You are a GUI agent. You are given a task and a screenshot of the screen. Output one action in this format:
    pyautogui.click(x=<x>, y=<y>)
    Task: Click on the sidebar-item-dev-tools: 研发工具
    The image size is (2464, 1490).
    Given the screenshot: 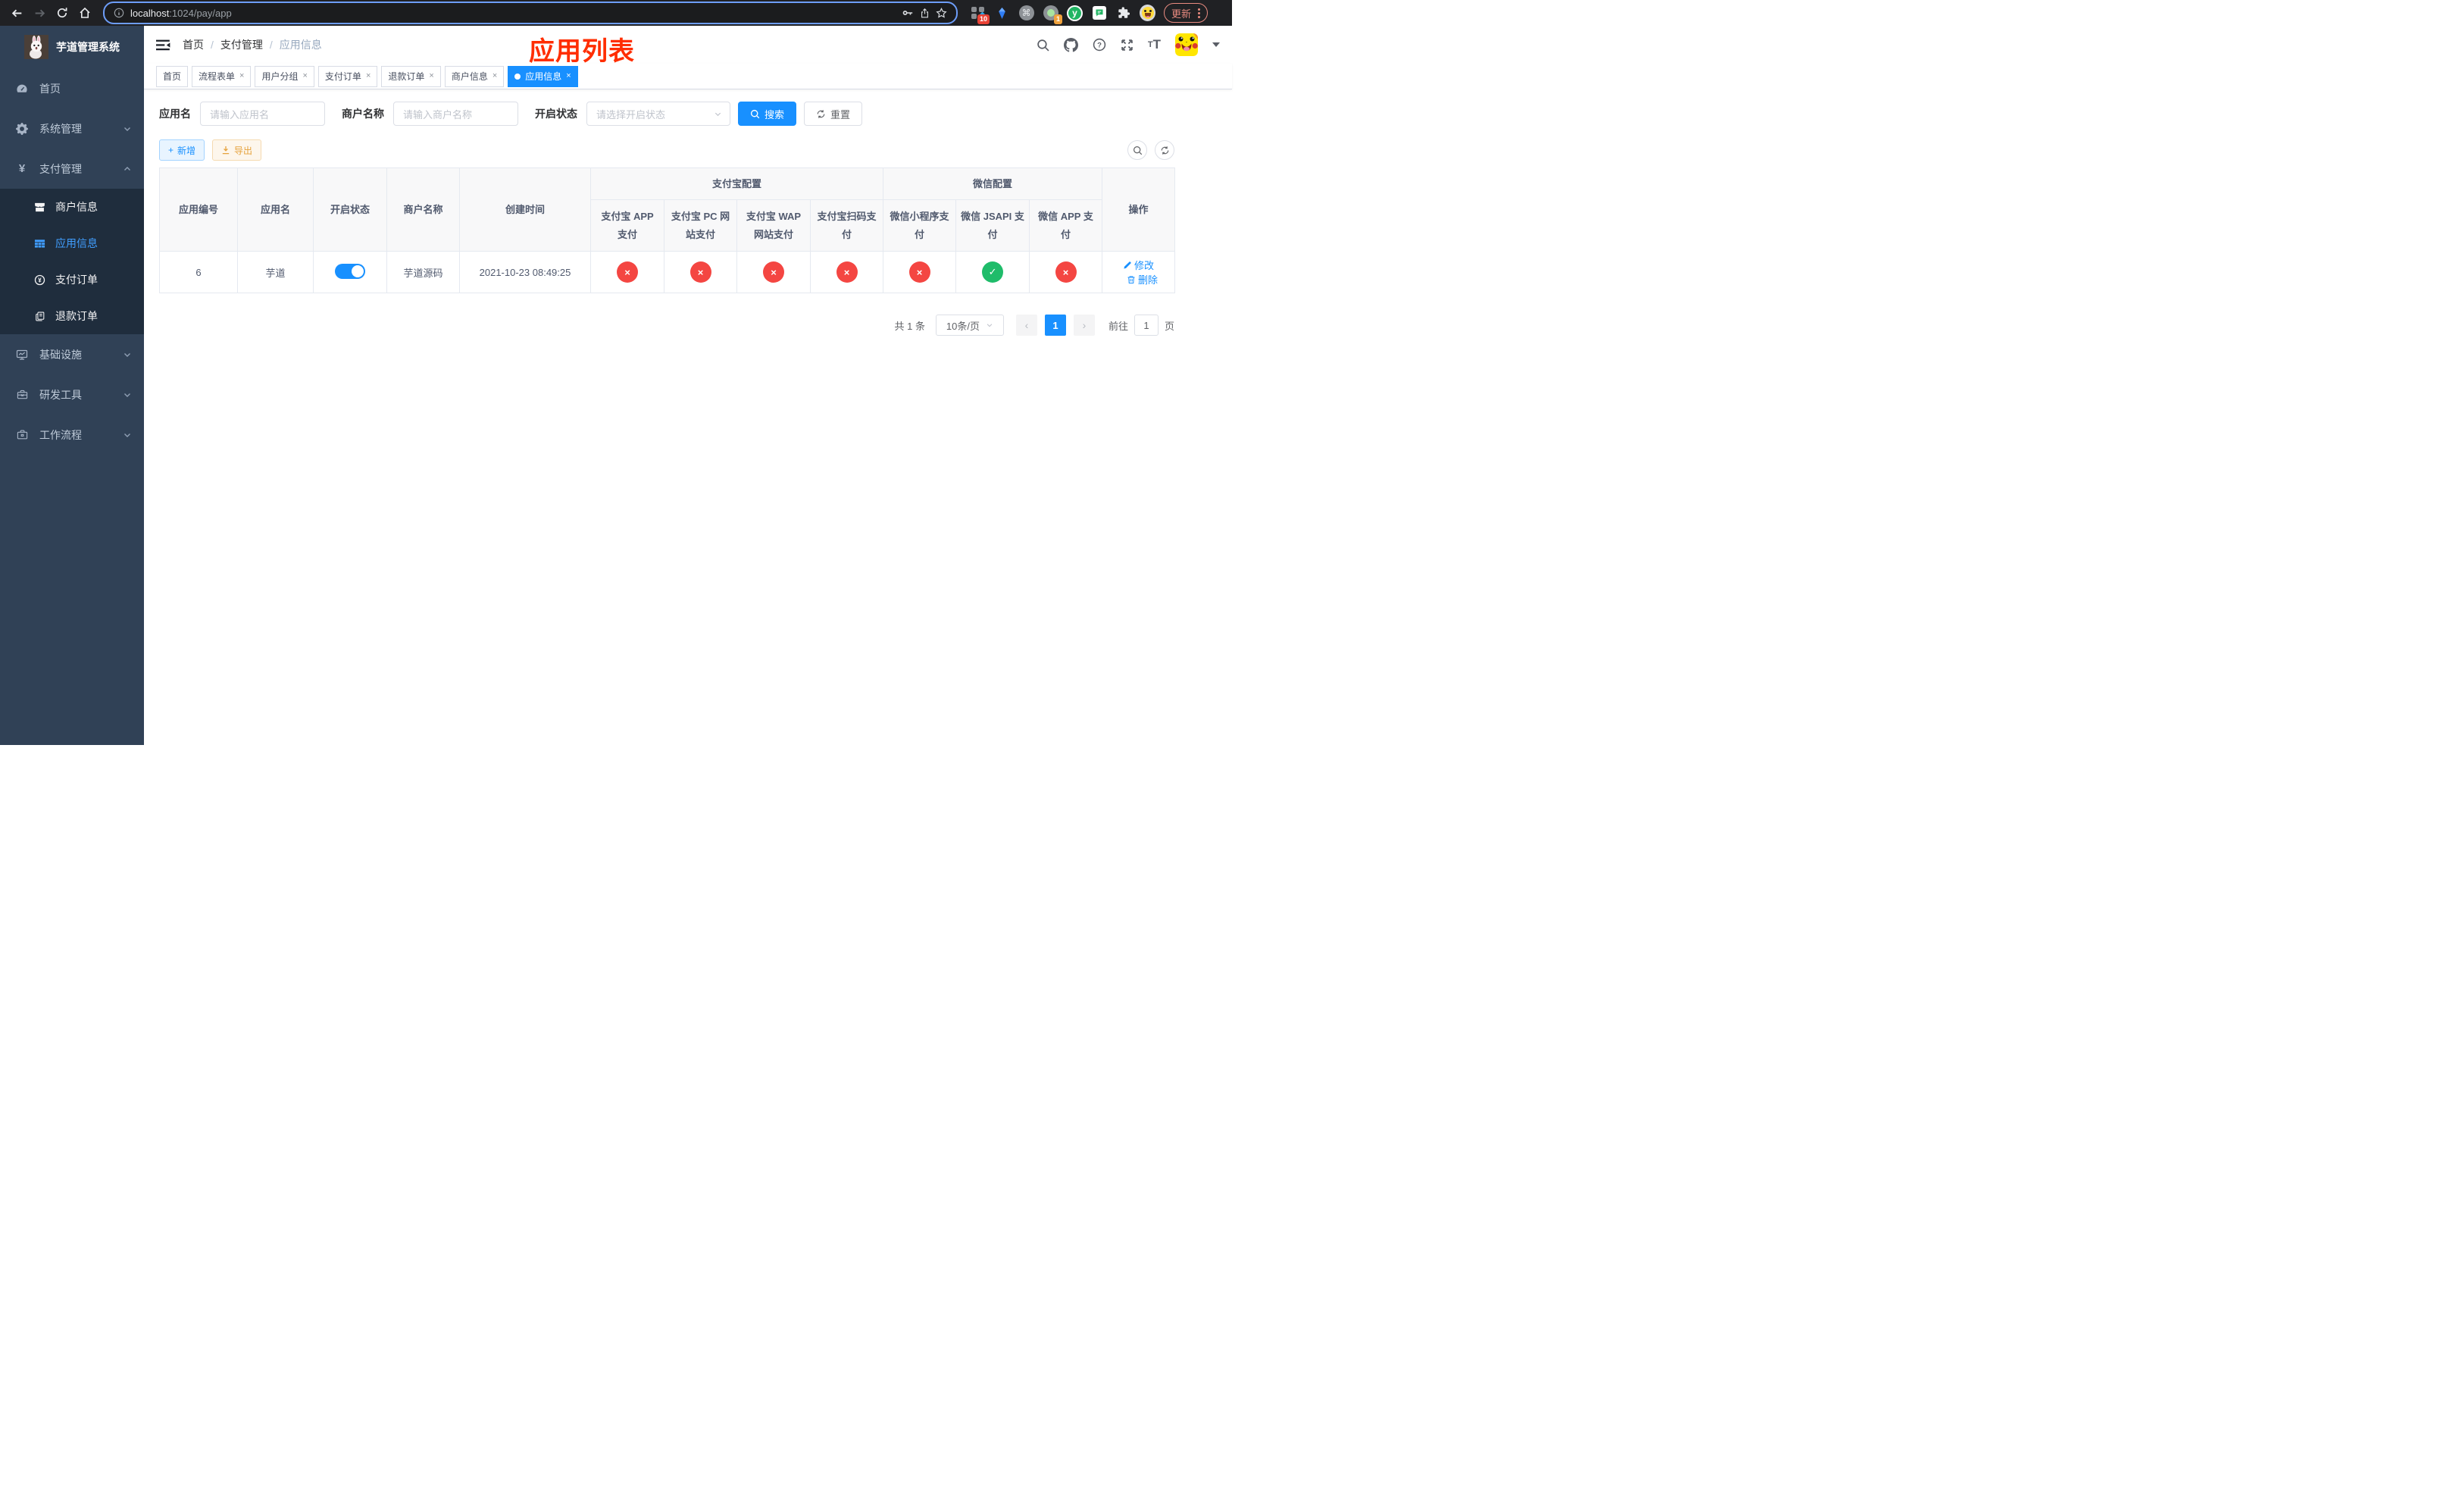 What is the action you would take?
    pyautogui.click(x=72, y=395)
    